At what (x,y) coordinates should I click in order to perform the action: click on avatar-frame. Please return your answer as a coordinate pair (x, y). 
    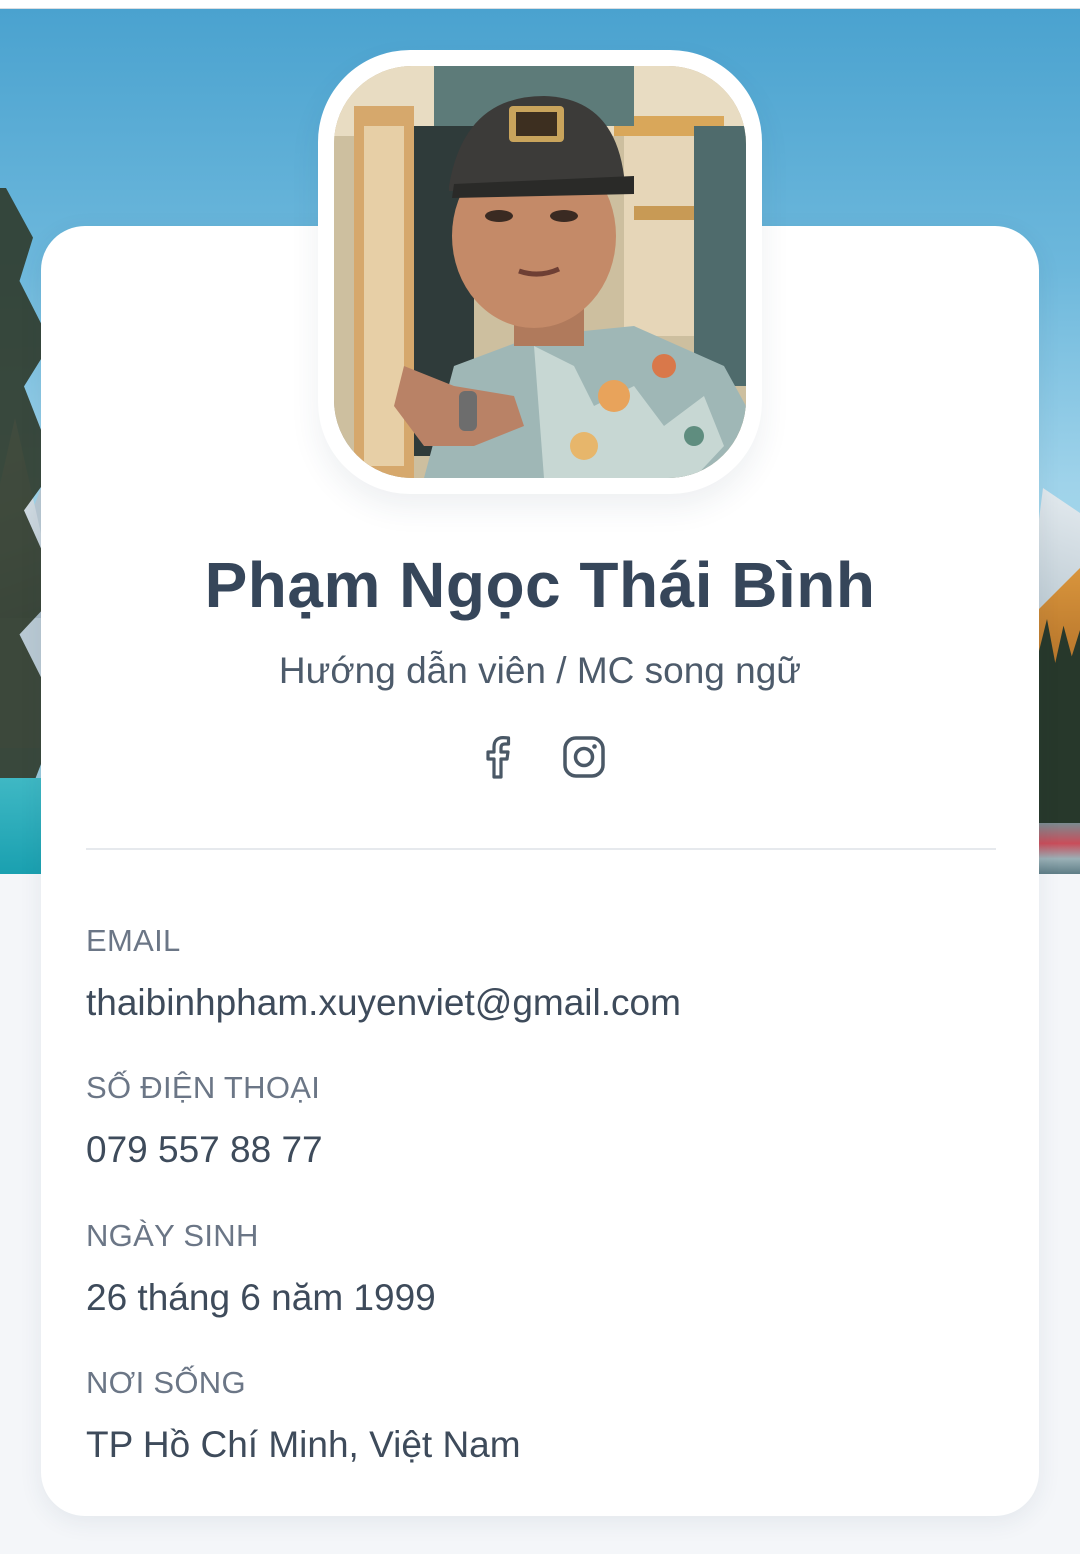
    Looking at the image, I should click on (540, 272).